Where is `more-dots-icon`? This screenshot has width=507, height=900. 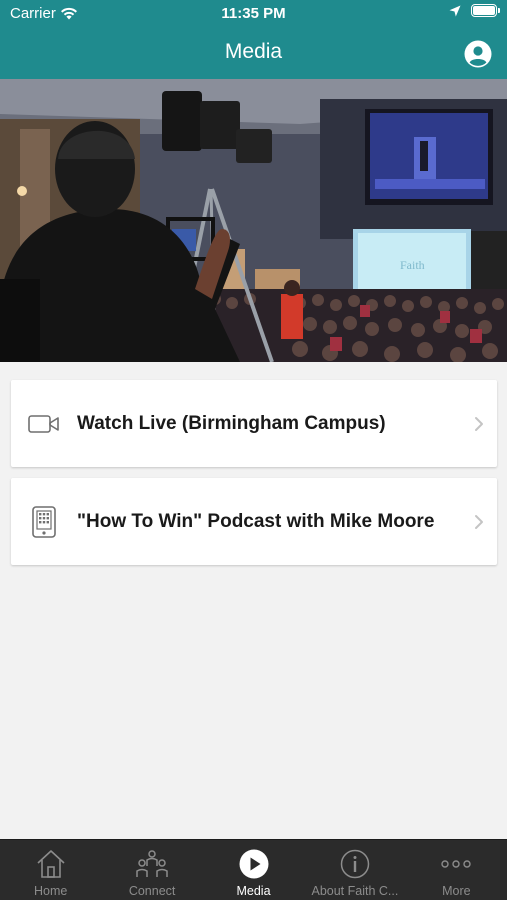
more-dots-icon is located at coordinates (456, 864).